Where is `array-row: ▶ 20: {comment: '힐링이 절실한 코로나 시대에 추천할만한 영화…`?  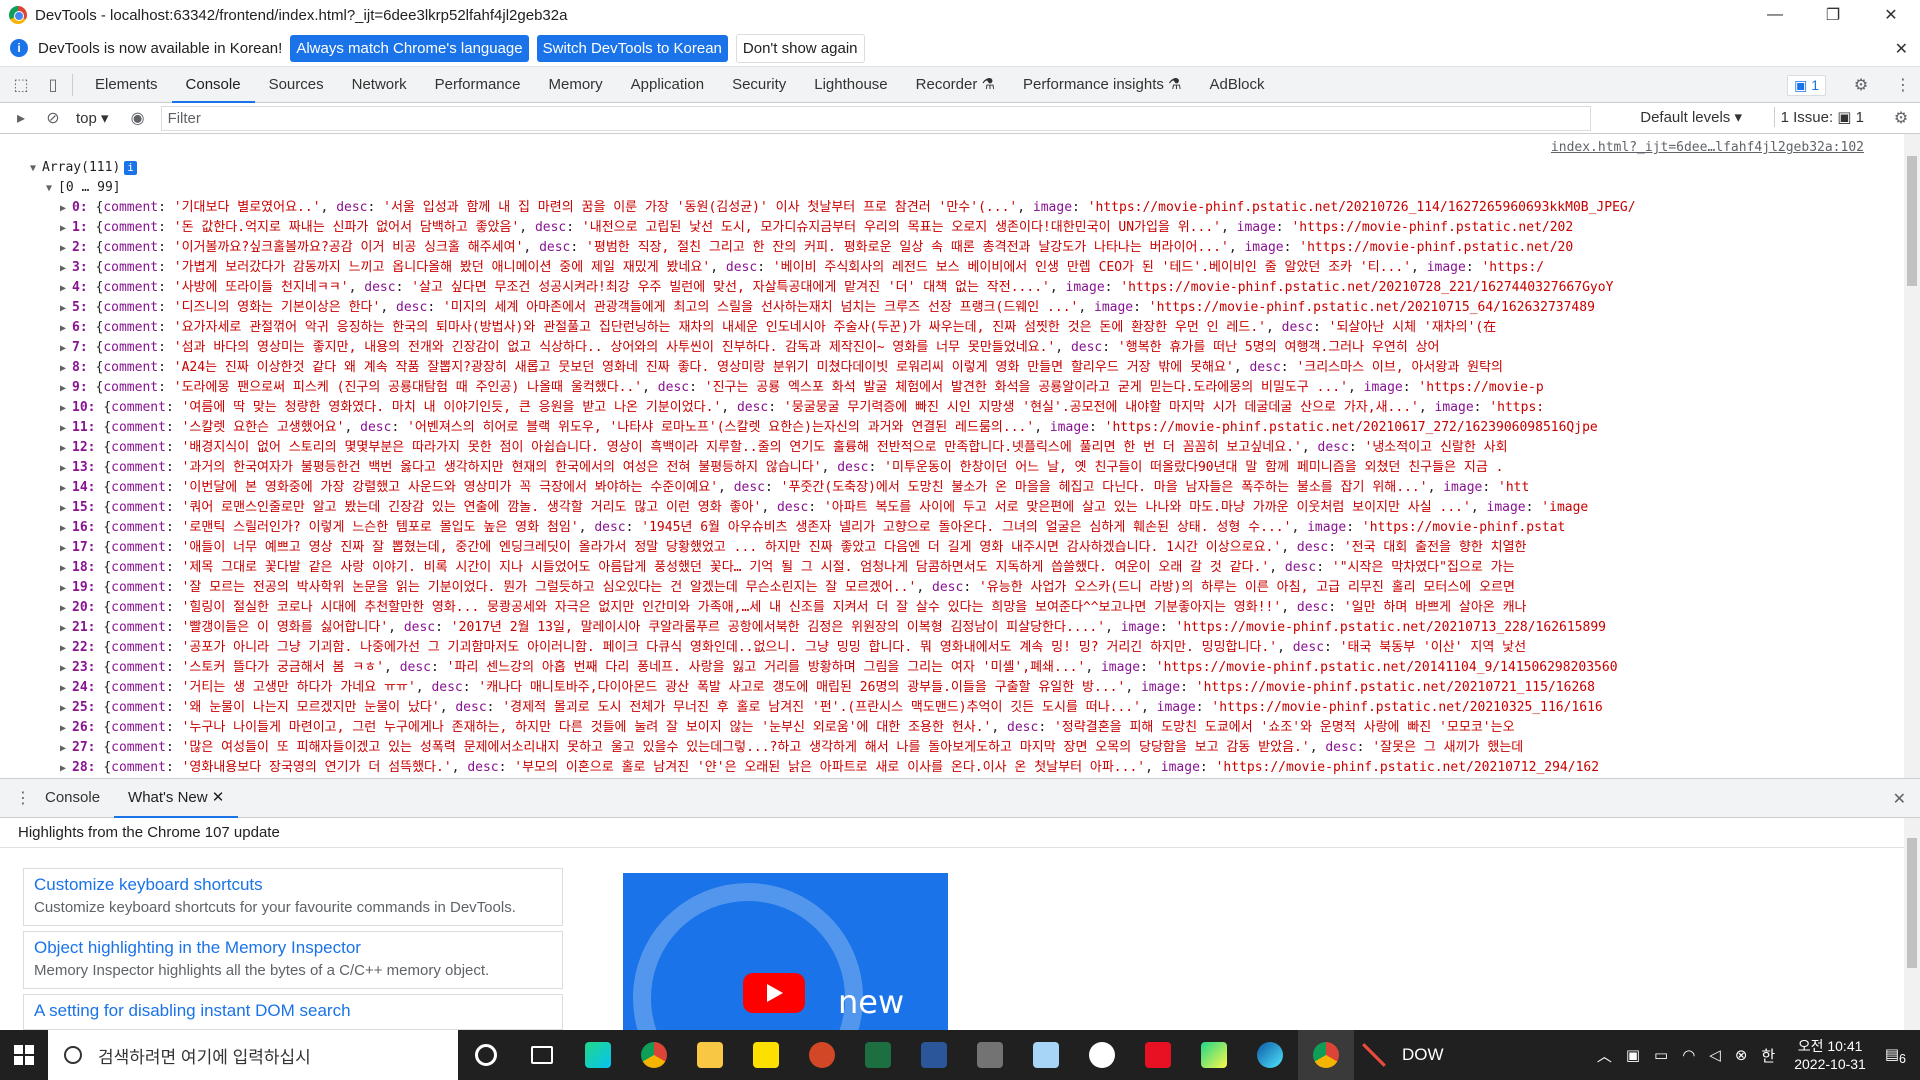
array-row: ▶ 20: {comment: '힐링이 절실한 코로나 시대에 추천할만한 영화… is located at coordinates (965, 608).